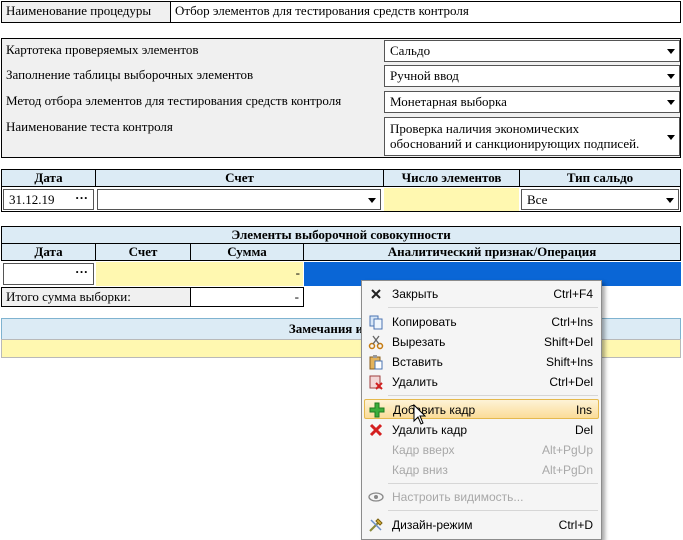 The width and height of the screenshot is (683, 540). I want to click on cut-icon, so click(376, 342).